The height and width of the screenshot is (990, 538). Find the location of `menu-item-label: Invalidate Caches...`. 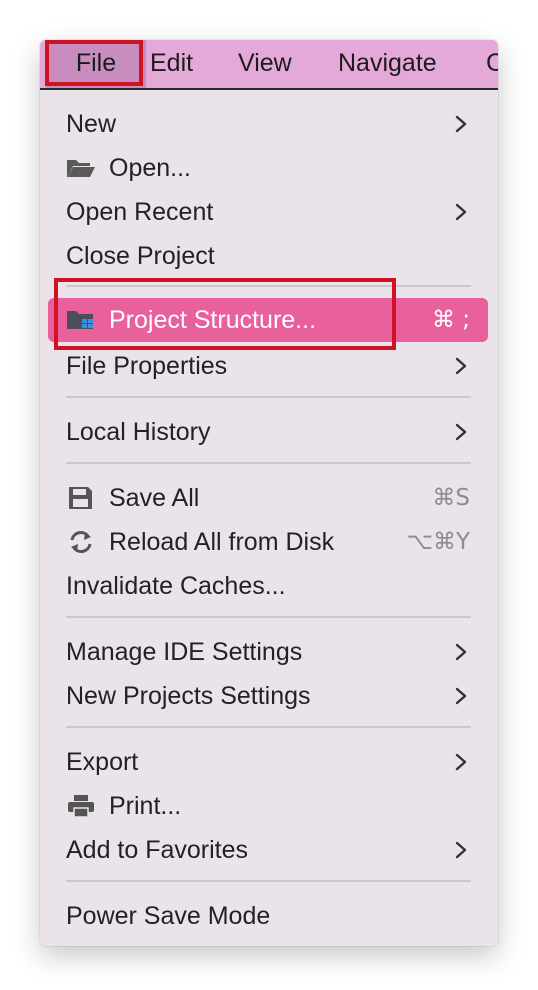

menu-item-label: Invalidate Caches... is located at coordinates (176, 586).